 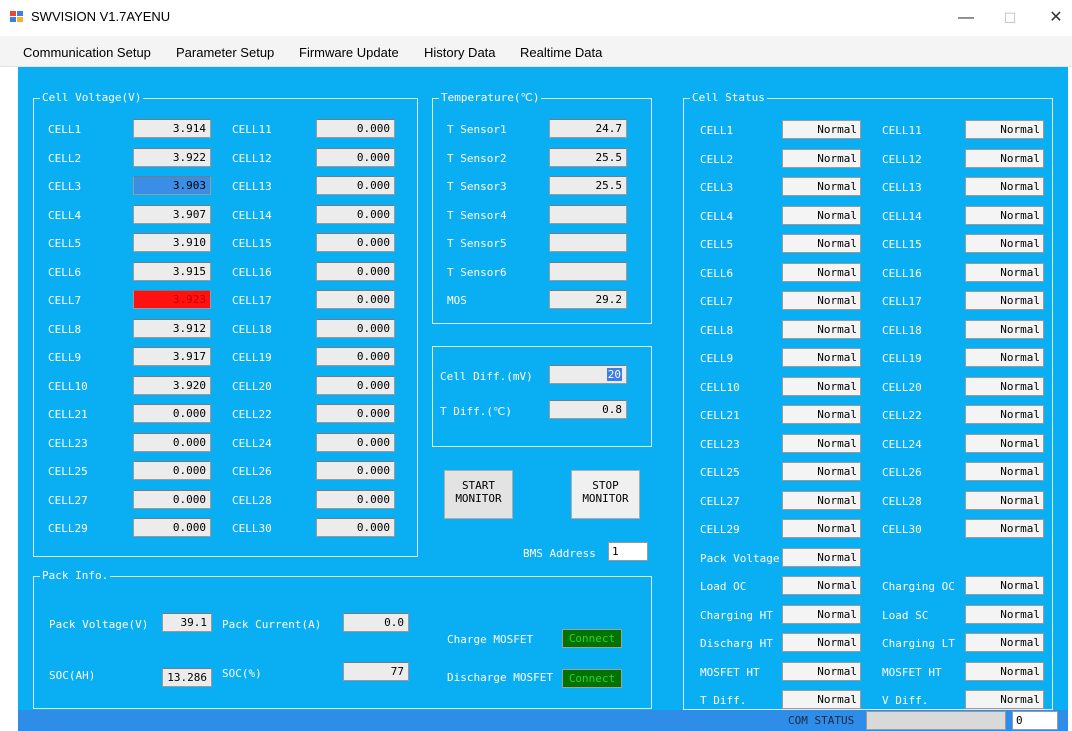 I want to click on cell-voltage-value: 3.915, so click(x=172, y=271).